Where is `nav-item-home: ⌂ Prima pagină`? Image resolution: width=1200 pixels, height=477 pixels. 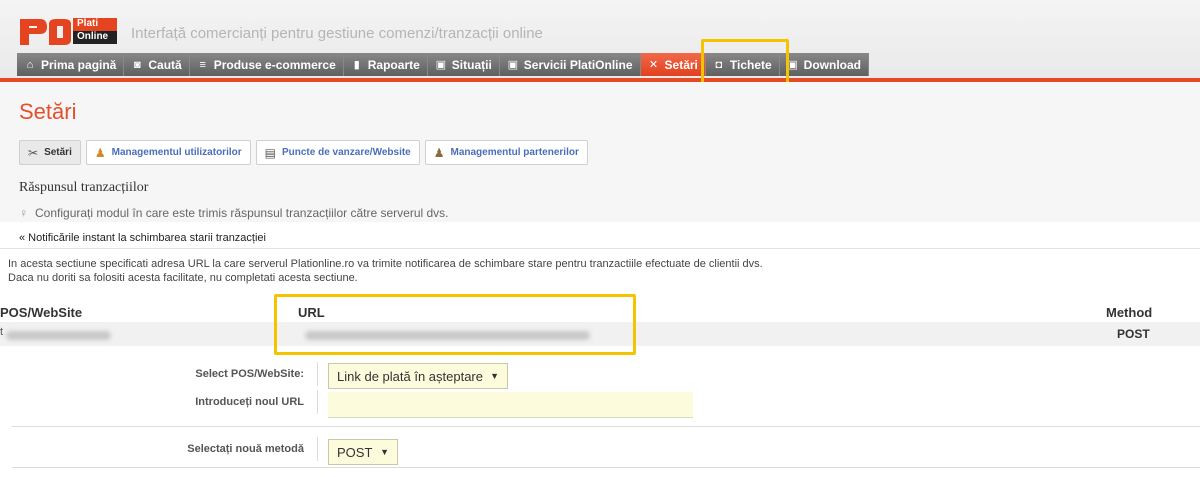
nav-item-home: ⌂ Prima pagină is located at coordinates (71, 64).